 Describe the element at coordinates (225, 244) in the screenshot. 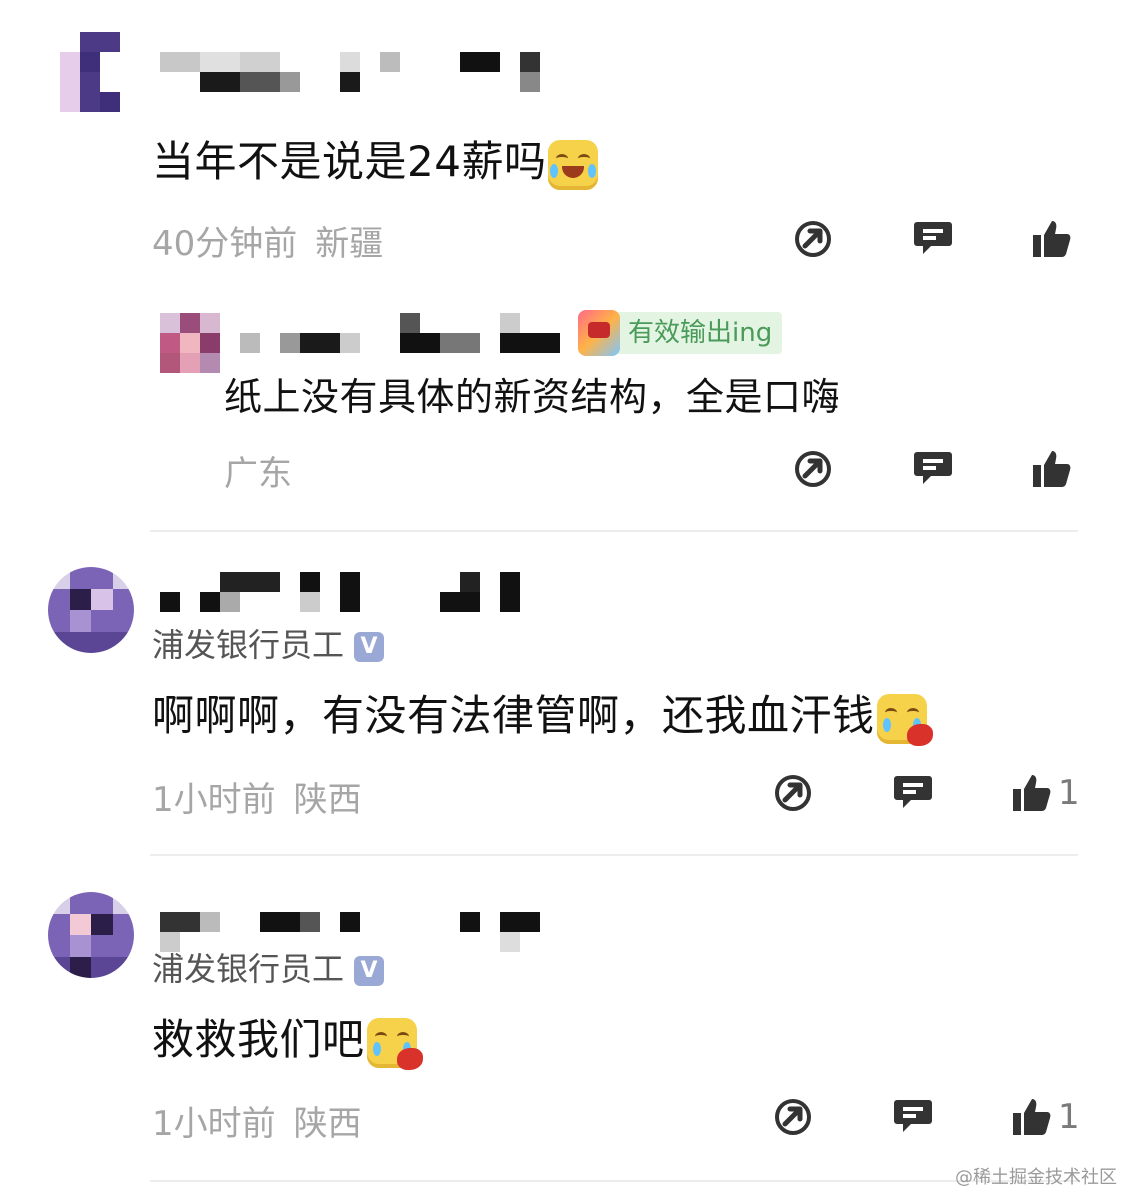

I see `comment-time: 40分钟前` at that location.